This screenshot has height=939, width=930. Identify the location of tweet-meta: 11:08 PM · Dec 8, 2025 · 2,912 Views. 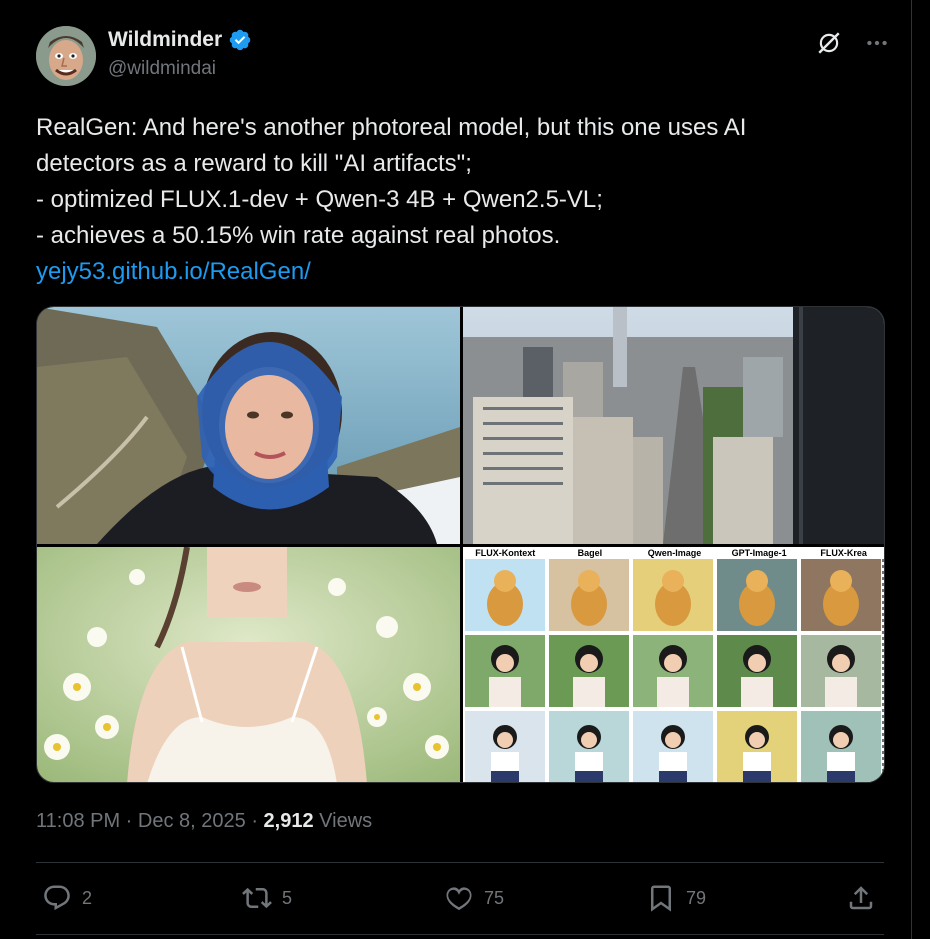
(204, 821).